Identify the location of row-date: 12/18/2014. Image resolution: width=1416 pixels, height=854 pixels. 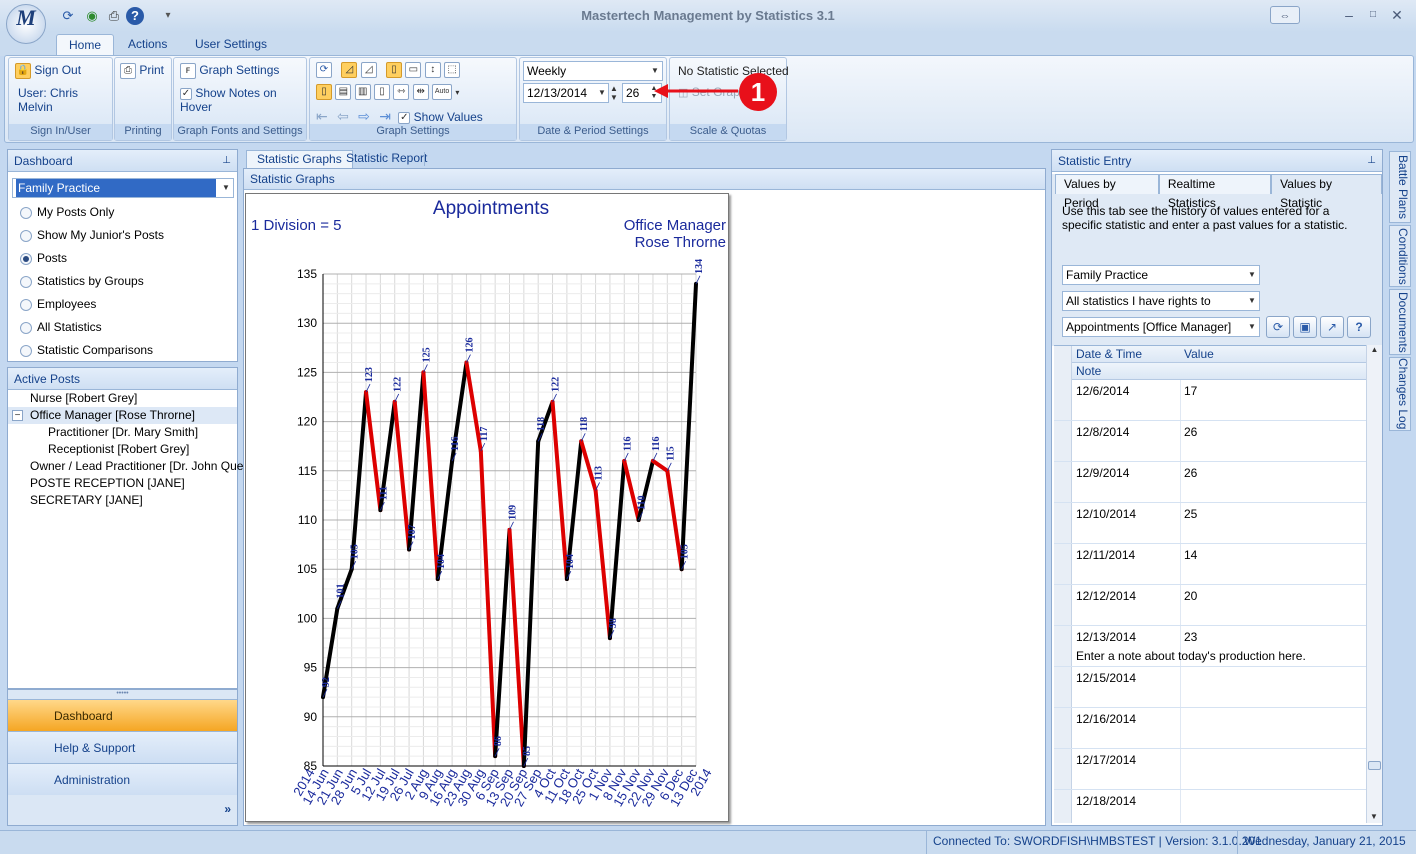
(1106, 801).